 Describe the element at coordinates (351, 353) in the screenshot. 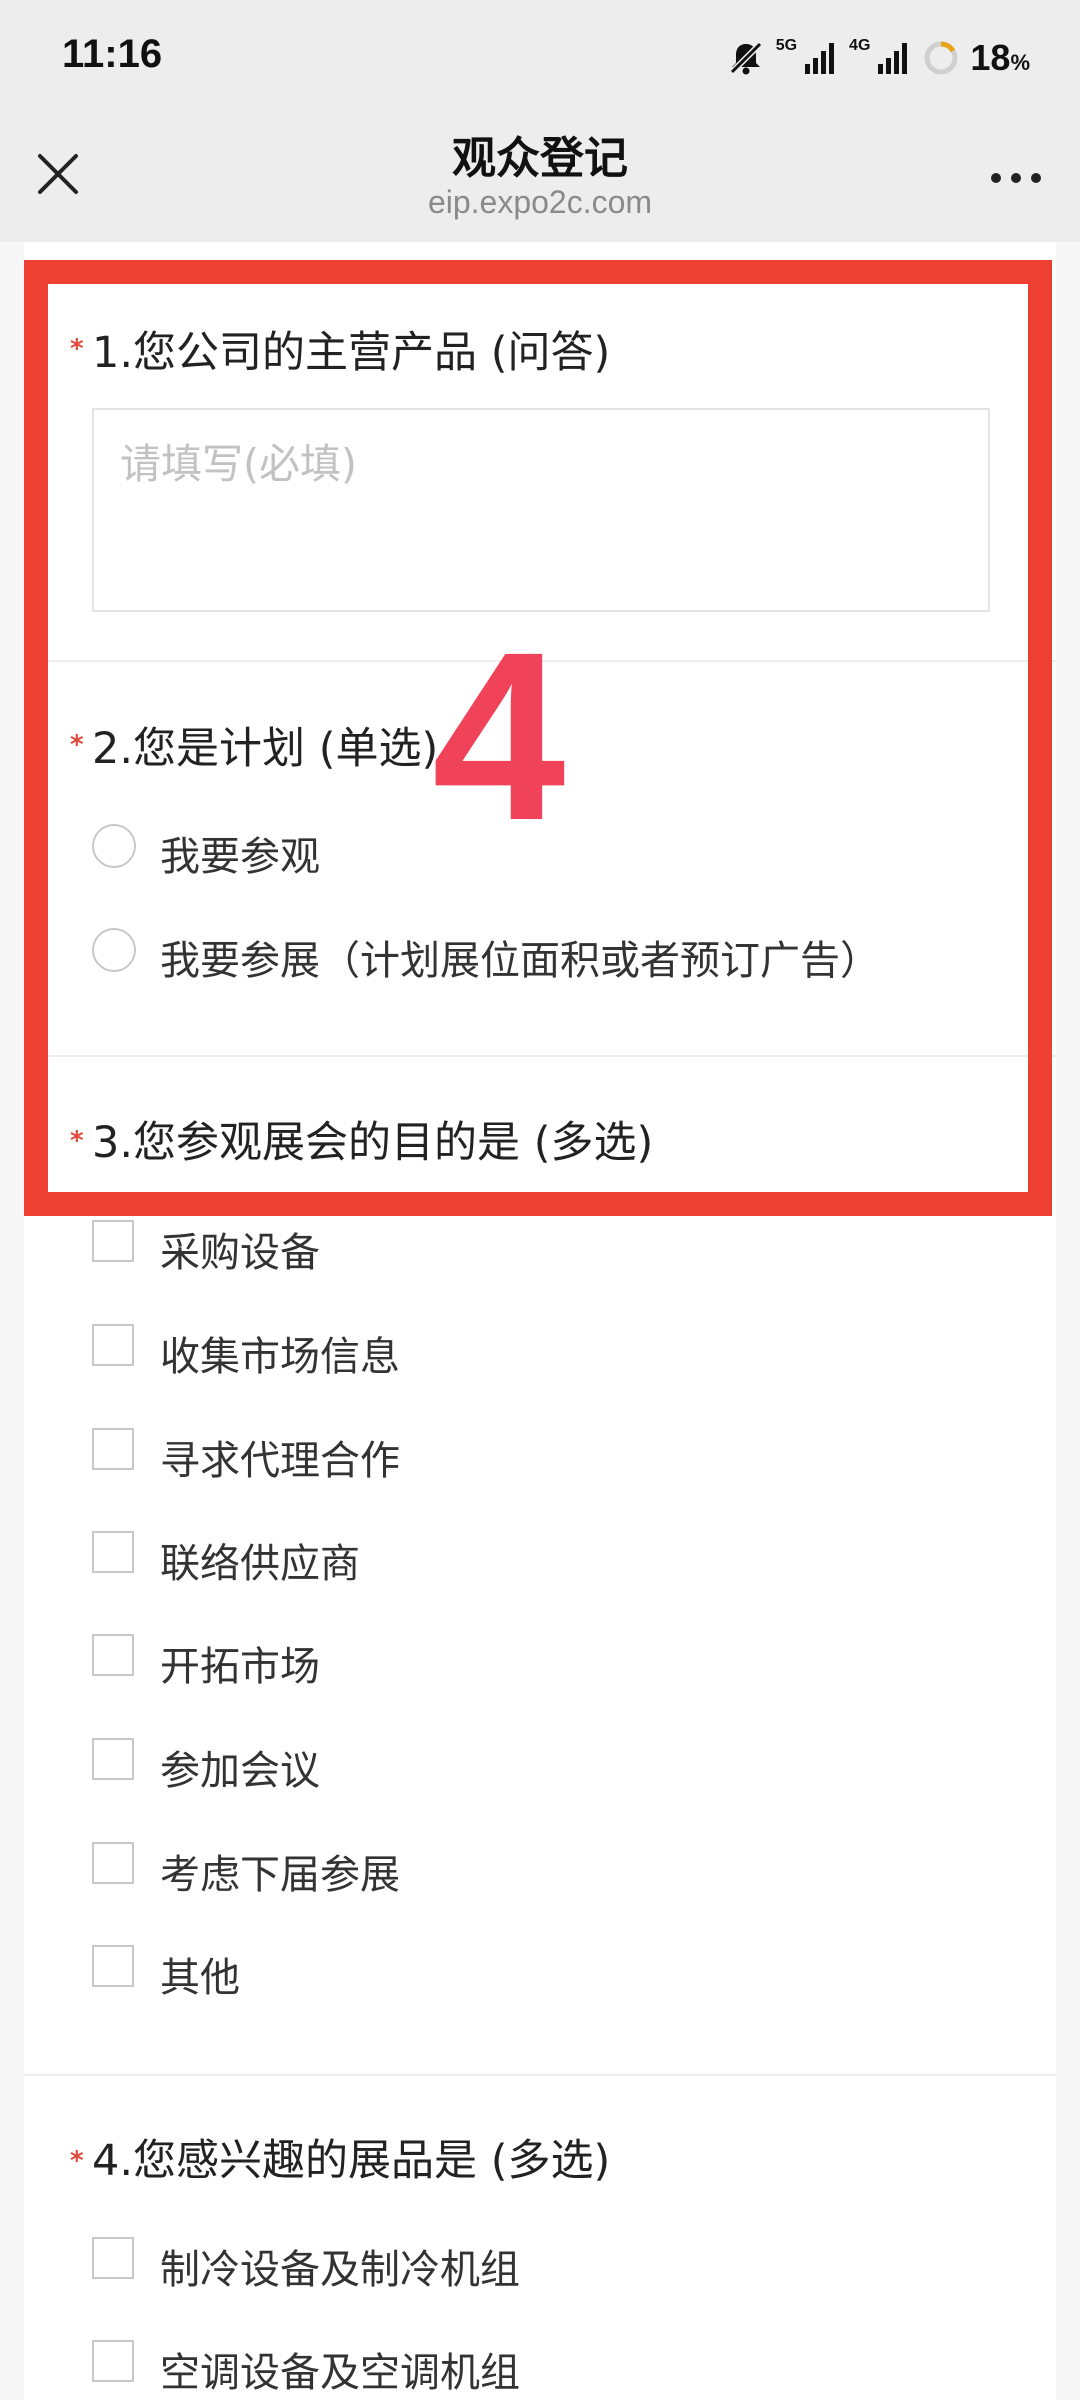

I see `question-1-title: 1.您公司的主营产品 (问答)` at that location.